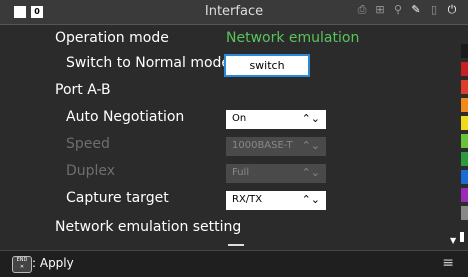 This screenshot has height=277, width=468. Describe the element at coordinates (236, 245) in the screenshot. I see `partial-field-bar` at that location.